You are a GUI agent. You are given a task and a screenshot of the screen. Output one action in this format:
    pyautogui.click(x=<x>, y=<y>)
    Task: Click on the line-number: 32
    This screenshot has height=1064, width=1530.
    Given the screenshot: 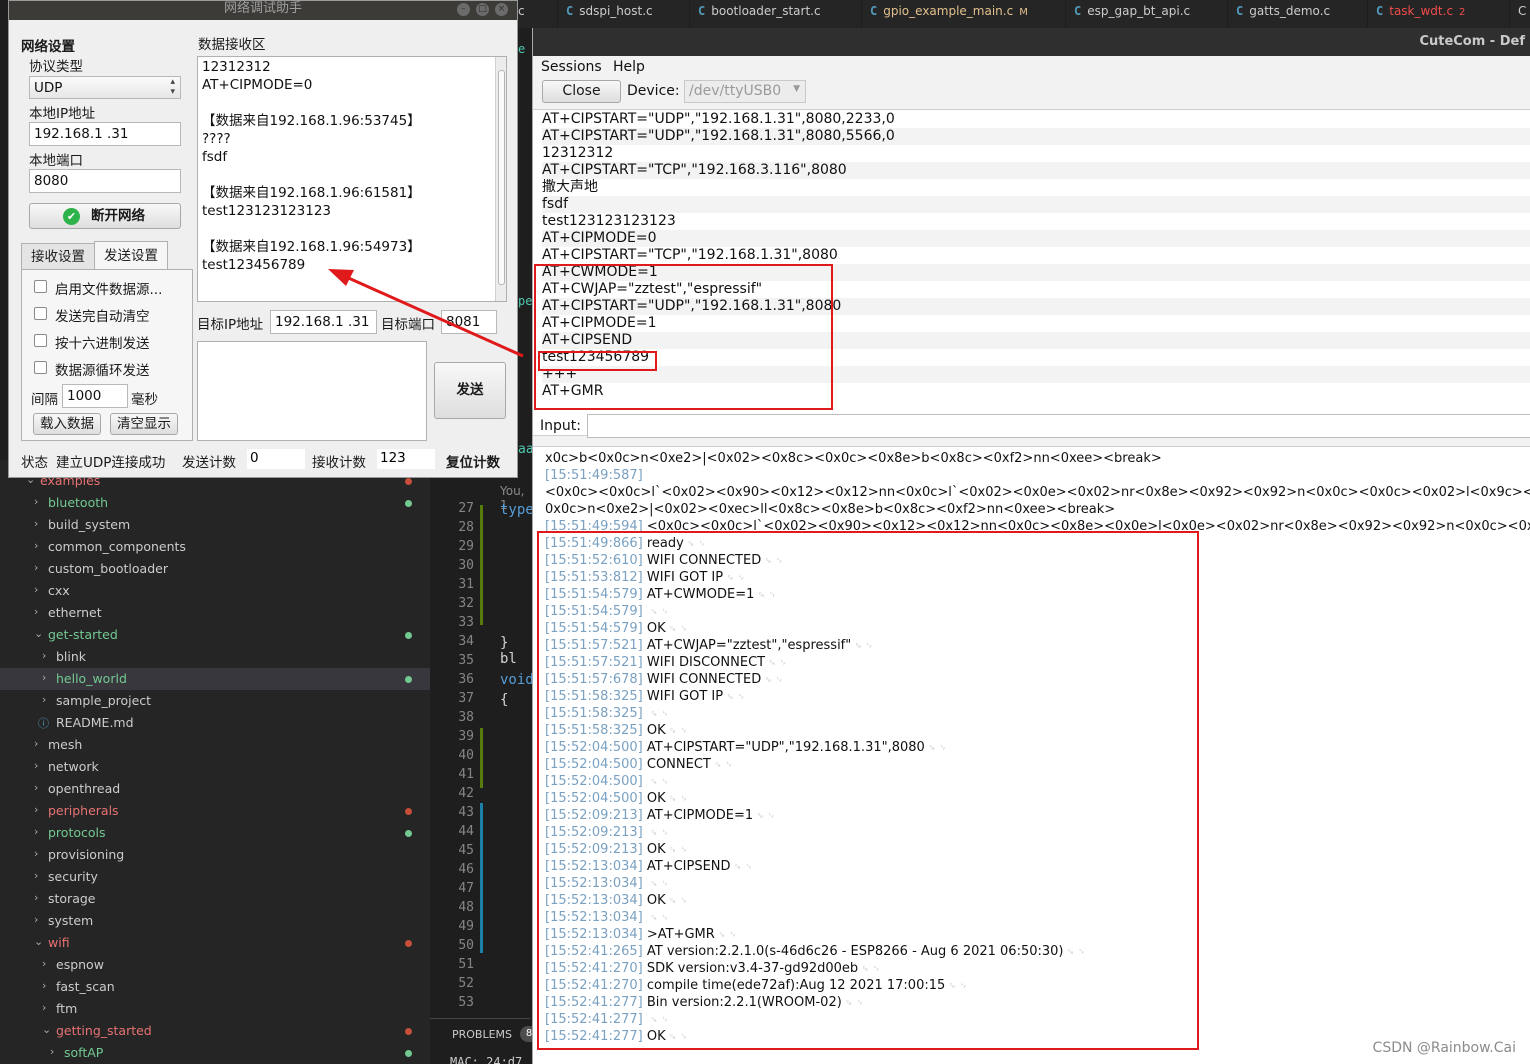 What is the action you would take?
    pyautogui.click(x=466, y=603)
    